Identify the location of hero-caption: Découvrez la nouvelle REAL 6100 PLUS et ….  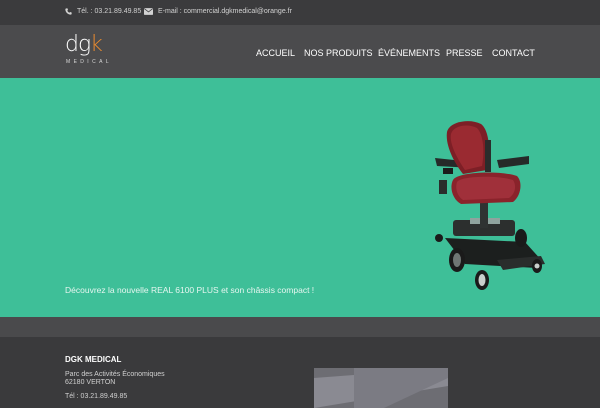
(190, 290).